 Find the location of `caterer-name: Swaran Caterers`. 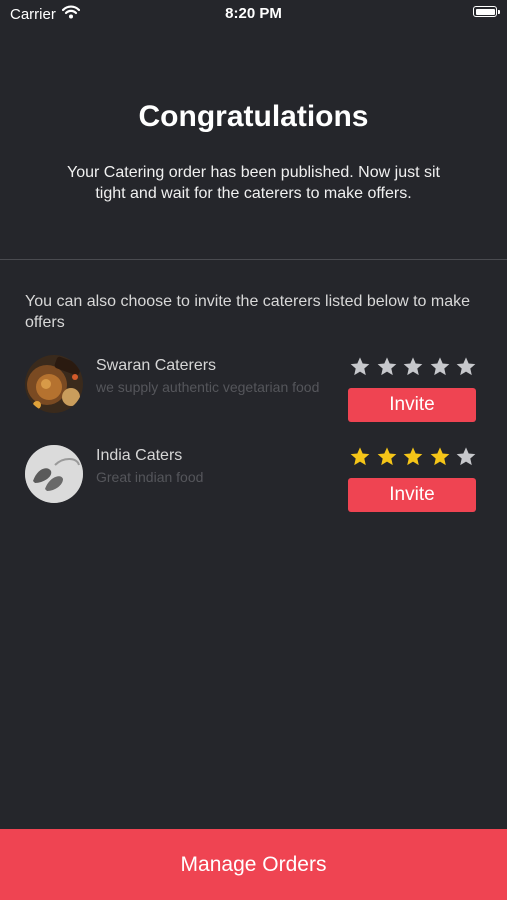

caterer-name: Swaran Caterers is located at coordinates (156, 365).